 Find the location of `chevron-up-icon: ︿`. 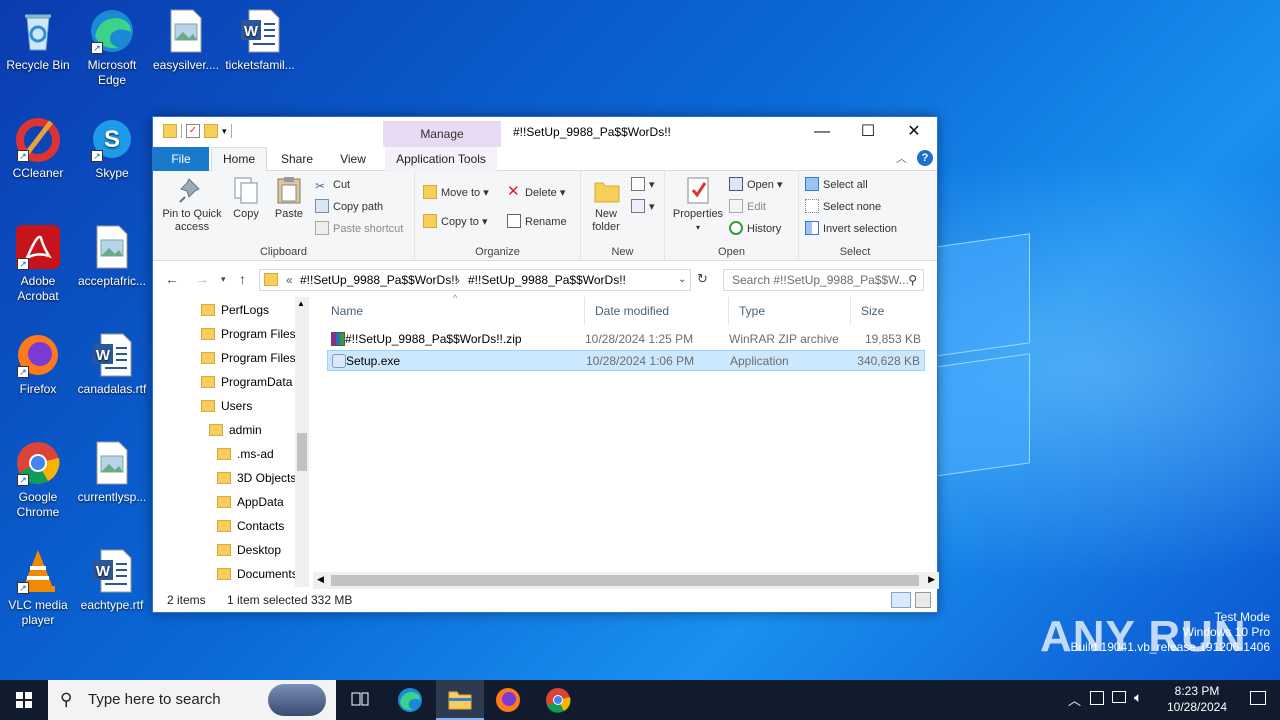

chevron-up-icon: ︿ is located at coordinates (1074, 699).